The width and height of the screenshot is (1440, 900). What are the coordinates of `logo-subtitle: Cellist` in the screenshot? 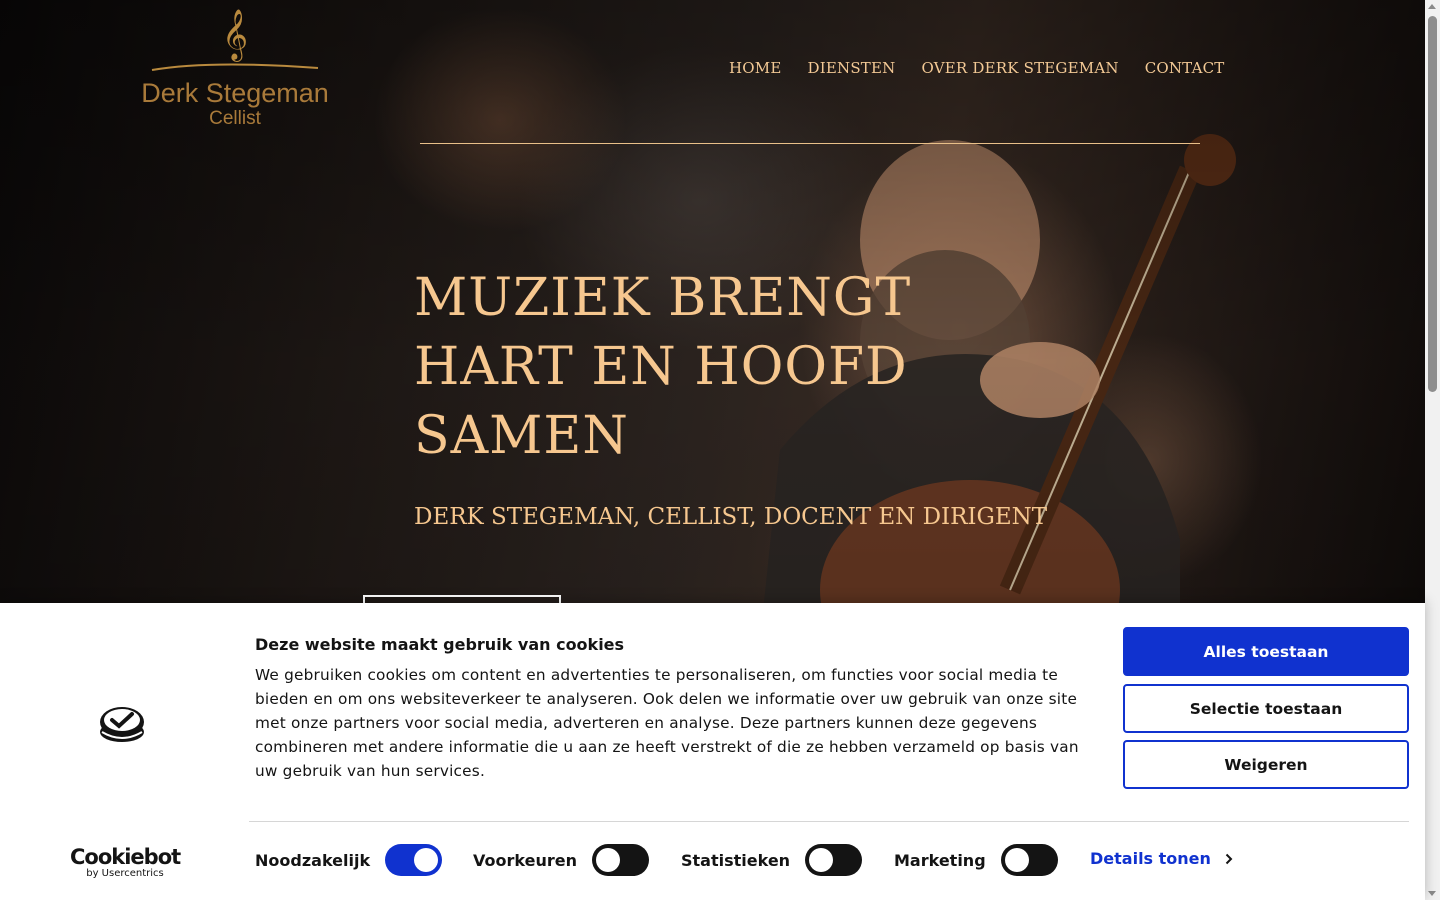 It's located at (235, 118).